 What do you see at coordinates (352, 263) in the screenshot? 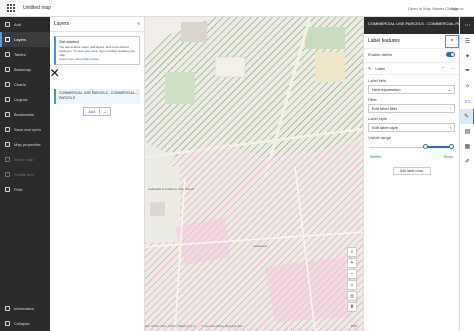
I see `zoom-in-icon: +` at bounding box center [352, 263].